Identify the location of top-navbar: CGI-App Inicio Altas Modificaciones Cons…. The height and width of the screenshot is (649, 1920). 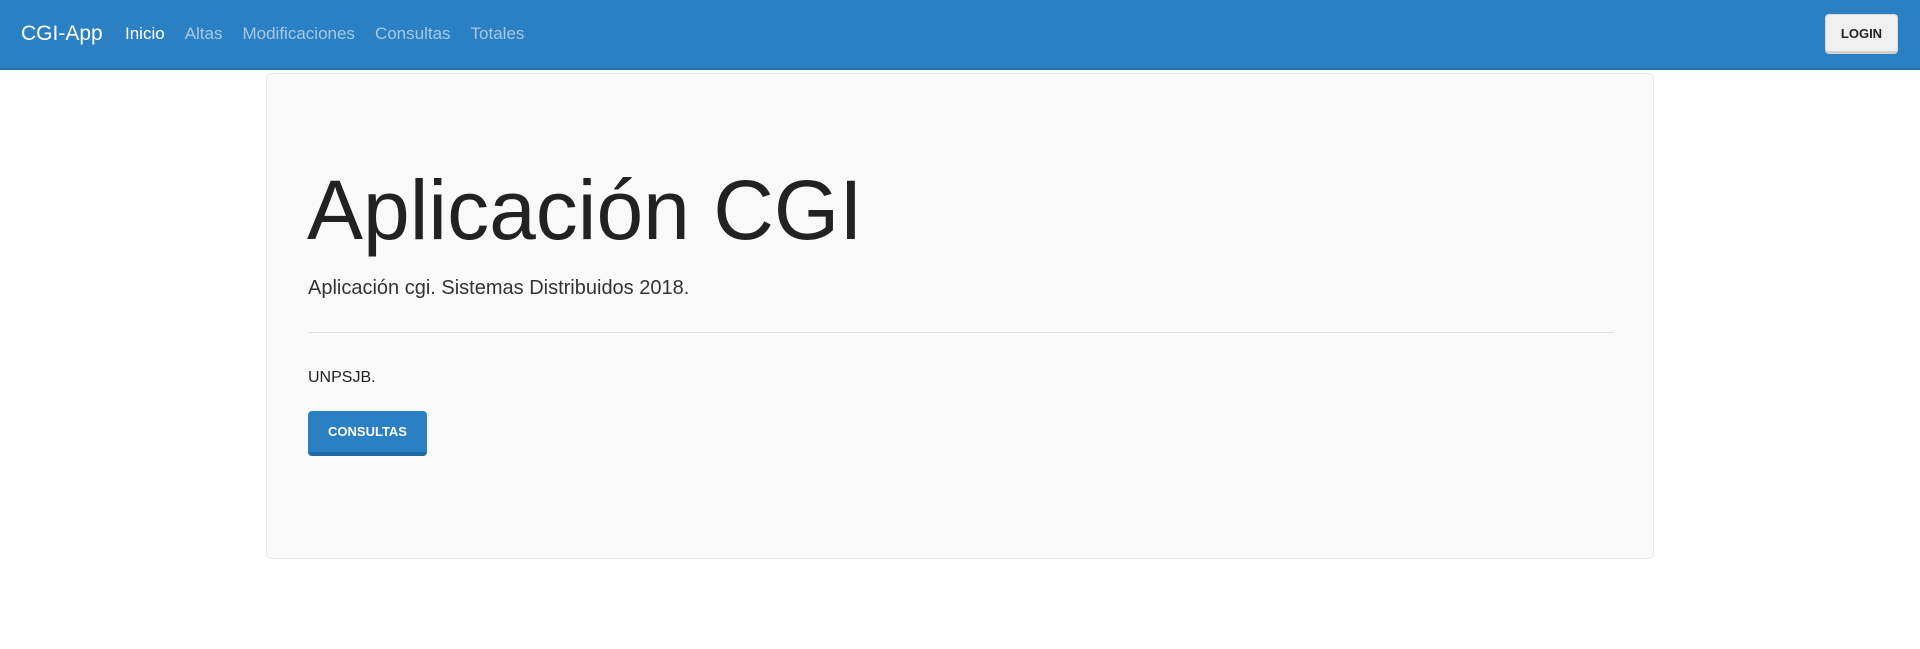
(960, 35).